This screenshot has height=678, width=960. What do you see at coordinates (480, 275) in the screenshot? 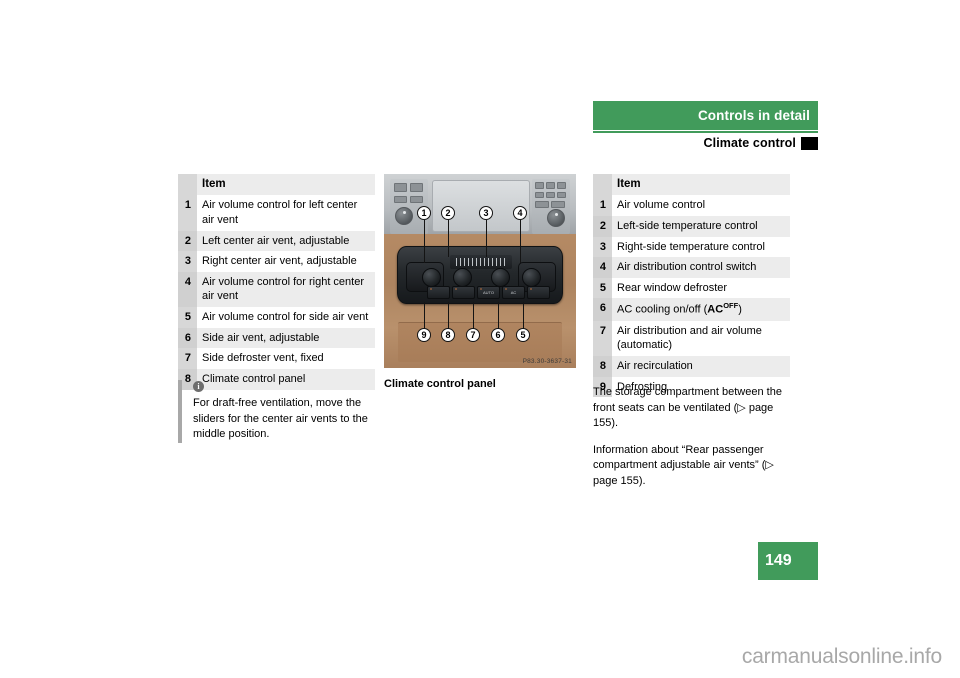
I see `climate-control-unit: AUTO AC` at bounding box center [480, 275].